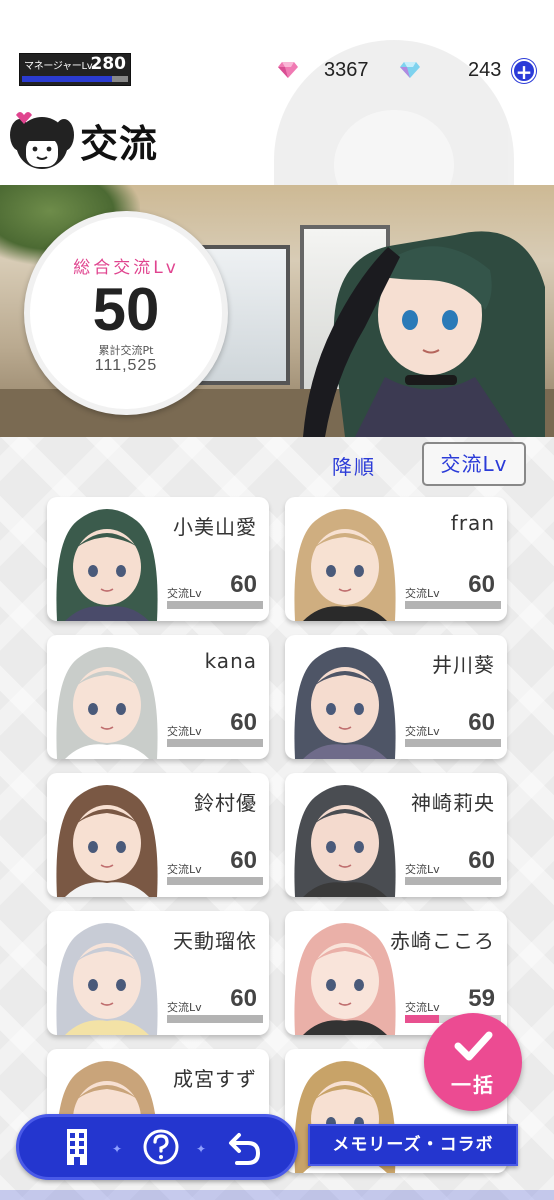 The height and width of the screenshot is (1200, 554). I want to click on idol-name: 鈴村優, so click(225, 803).